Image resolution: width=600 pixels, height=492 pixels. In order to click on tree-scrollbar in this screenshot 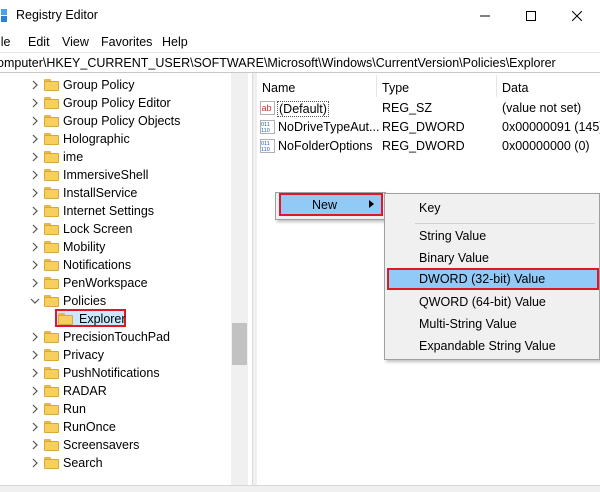, I will do `click(239, 279)`.